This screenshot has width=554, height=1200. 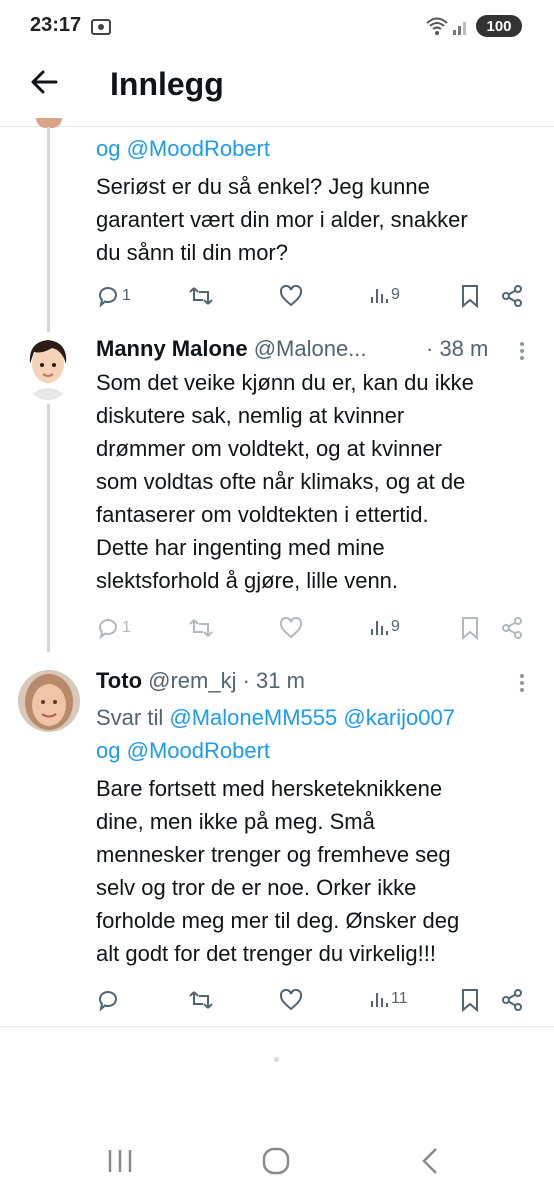 What do you see at coordinates (247, 580) in the screenshot?
I see `tweet-line: slektsforhold å gjøre, lille venn.` at bounding box center [247, 580].